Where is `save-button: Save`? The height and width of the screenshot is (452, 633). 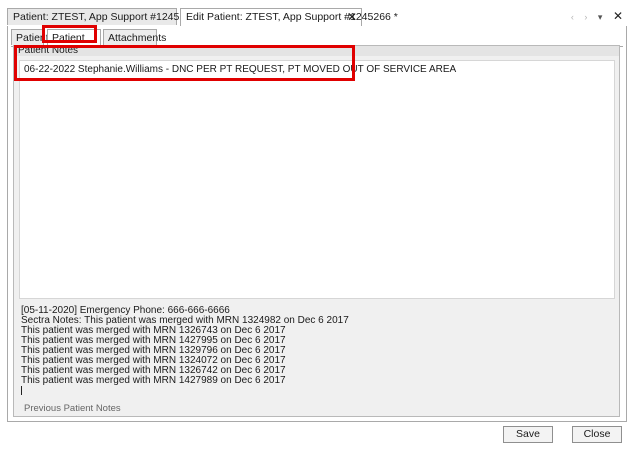 save-button: Save is located at coordinates (528, 434).